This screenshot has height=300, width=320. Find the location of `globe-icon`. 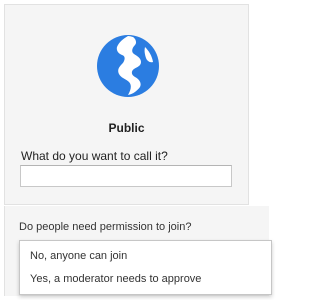

globe-icon is located at coordinates (128, 66).